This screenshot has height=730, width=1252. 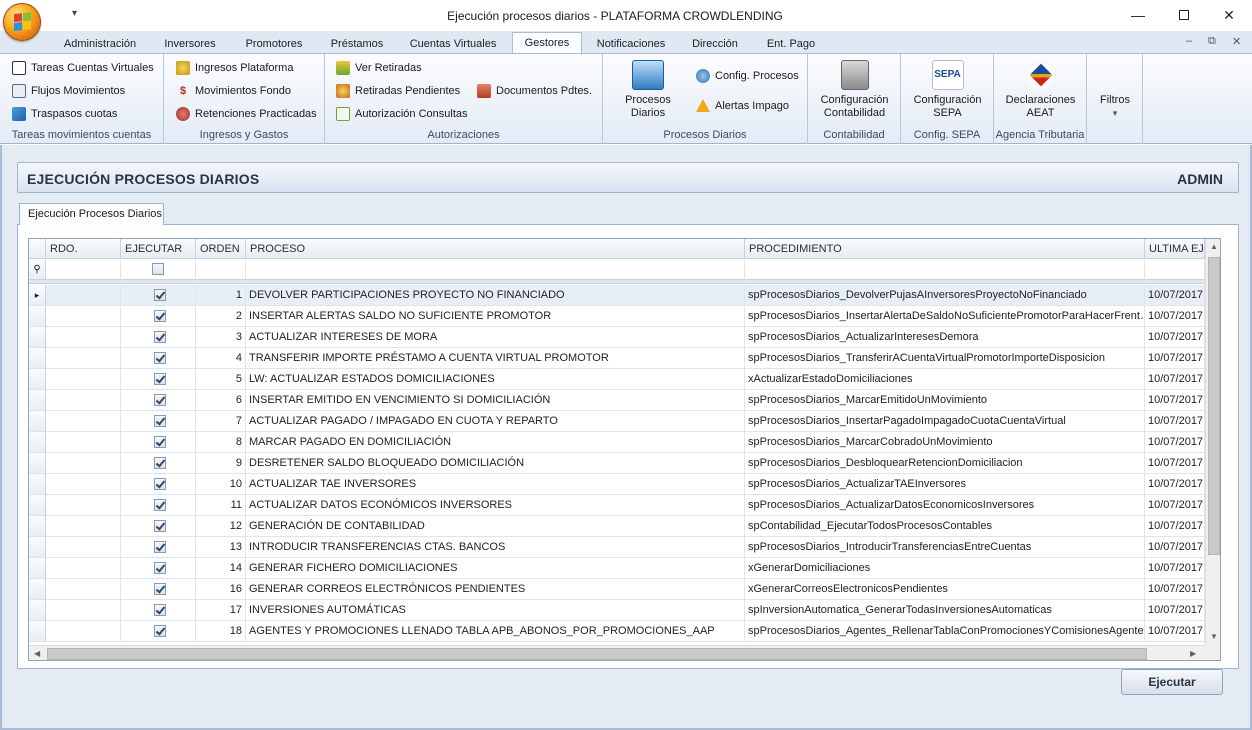 What do you see at coordinates (947, 90) in the screenshot?
I see `configuracion-sepa-button: SEPA Configuración SEPA` at bounding box center [947, 90].